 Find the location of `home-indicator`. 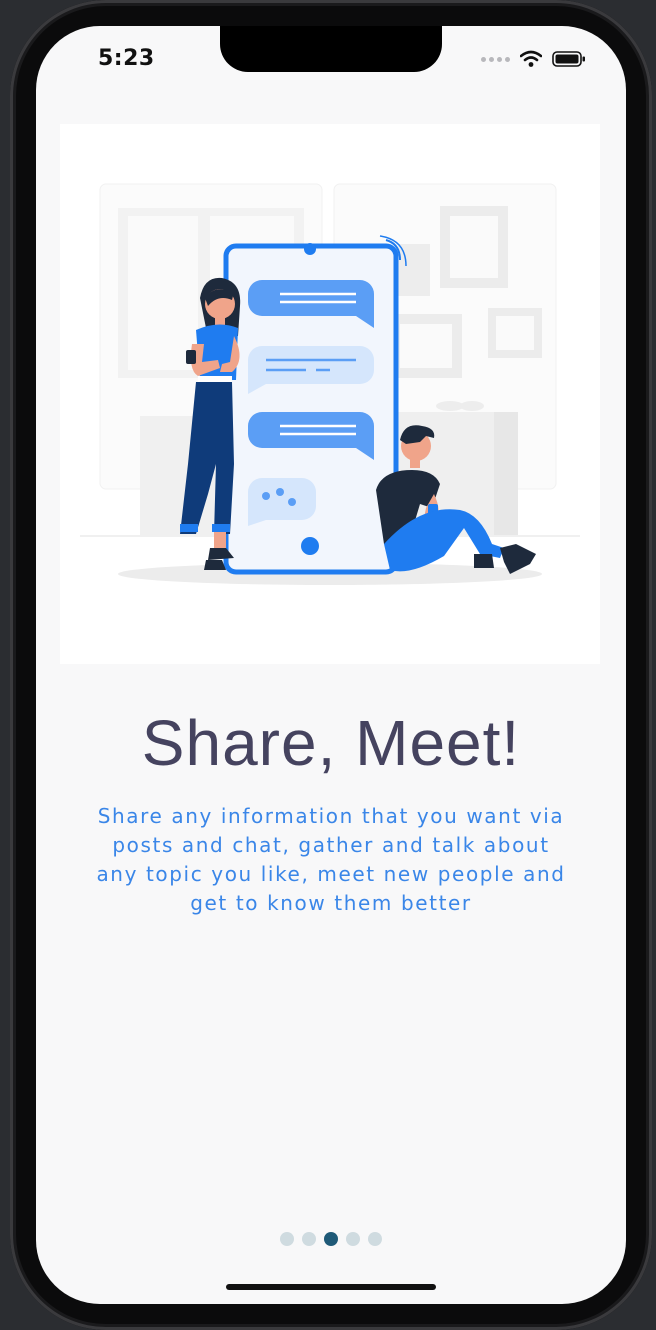

home-indicator is located at coordinates (331, 1287).